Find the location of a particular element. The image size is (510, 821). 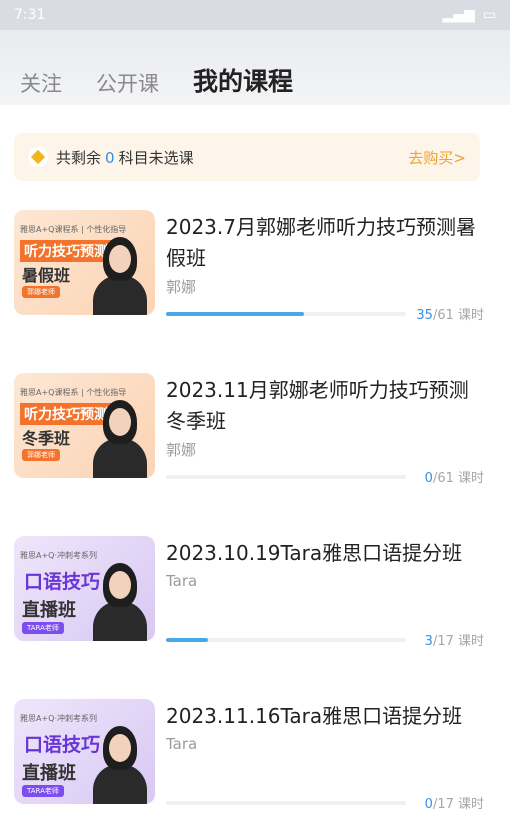

tab-public-course: 公开课 is located at coordinates (127, 83).